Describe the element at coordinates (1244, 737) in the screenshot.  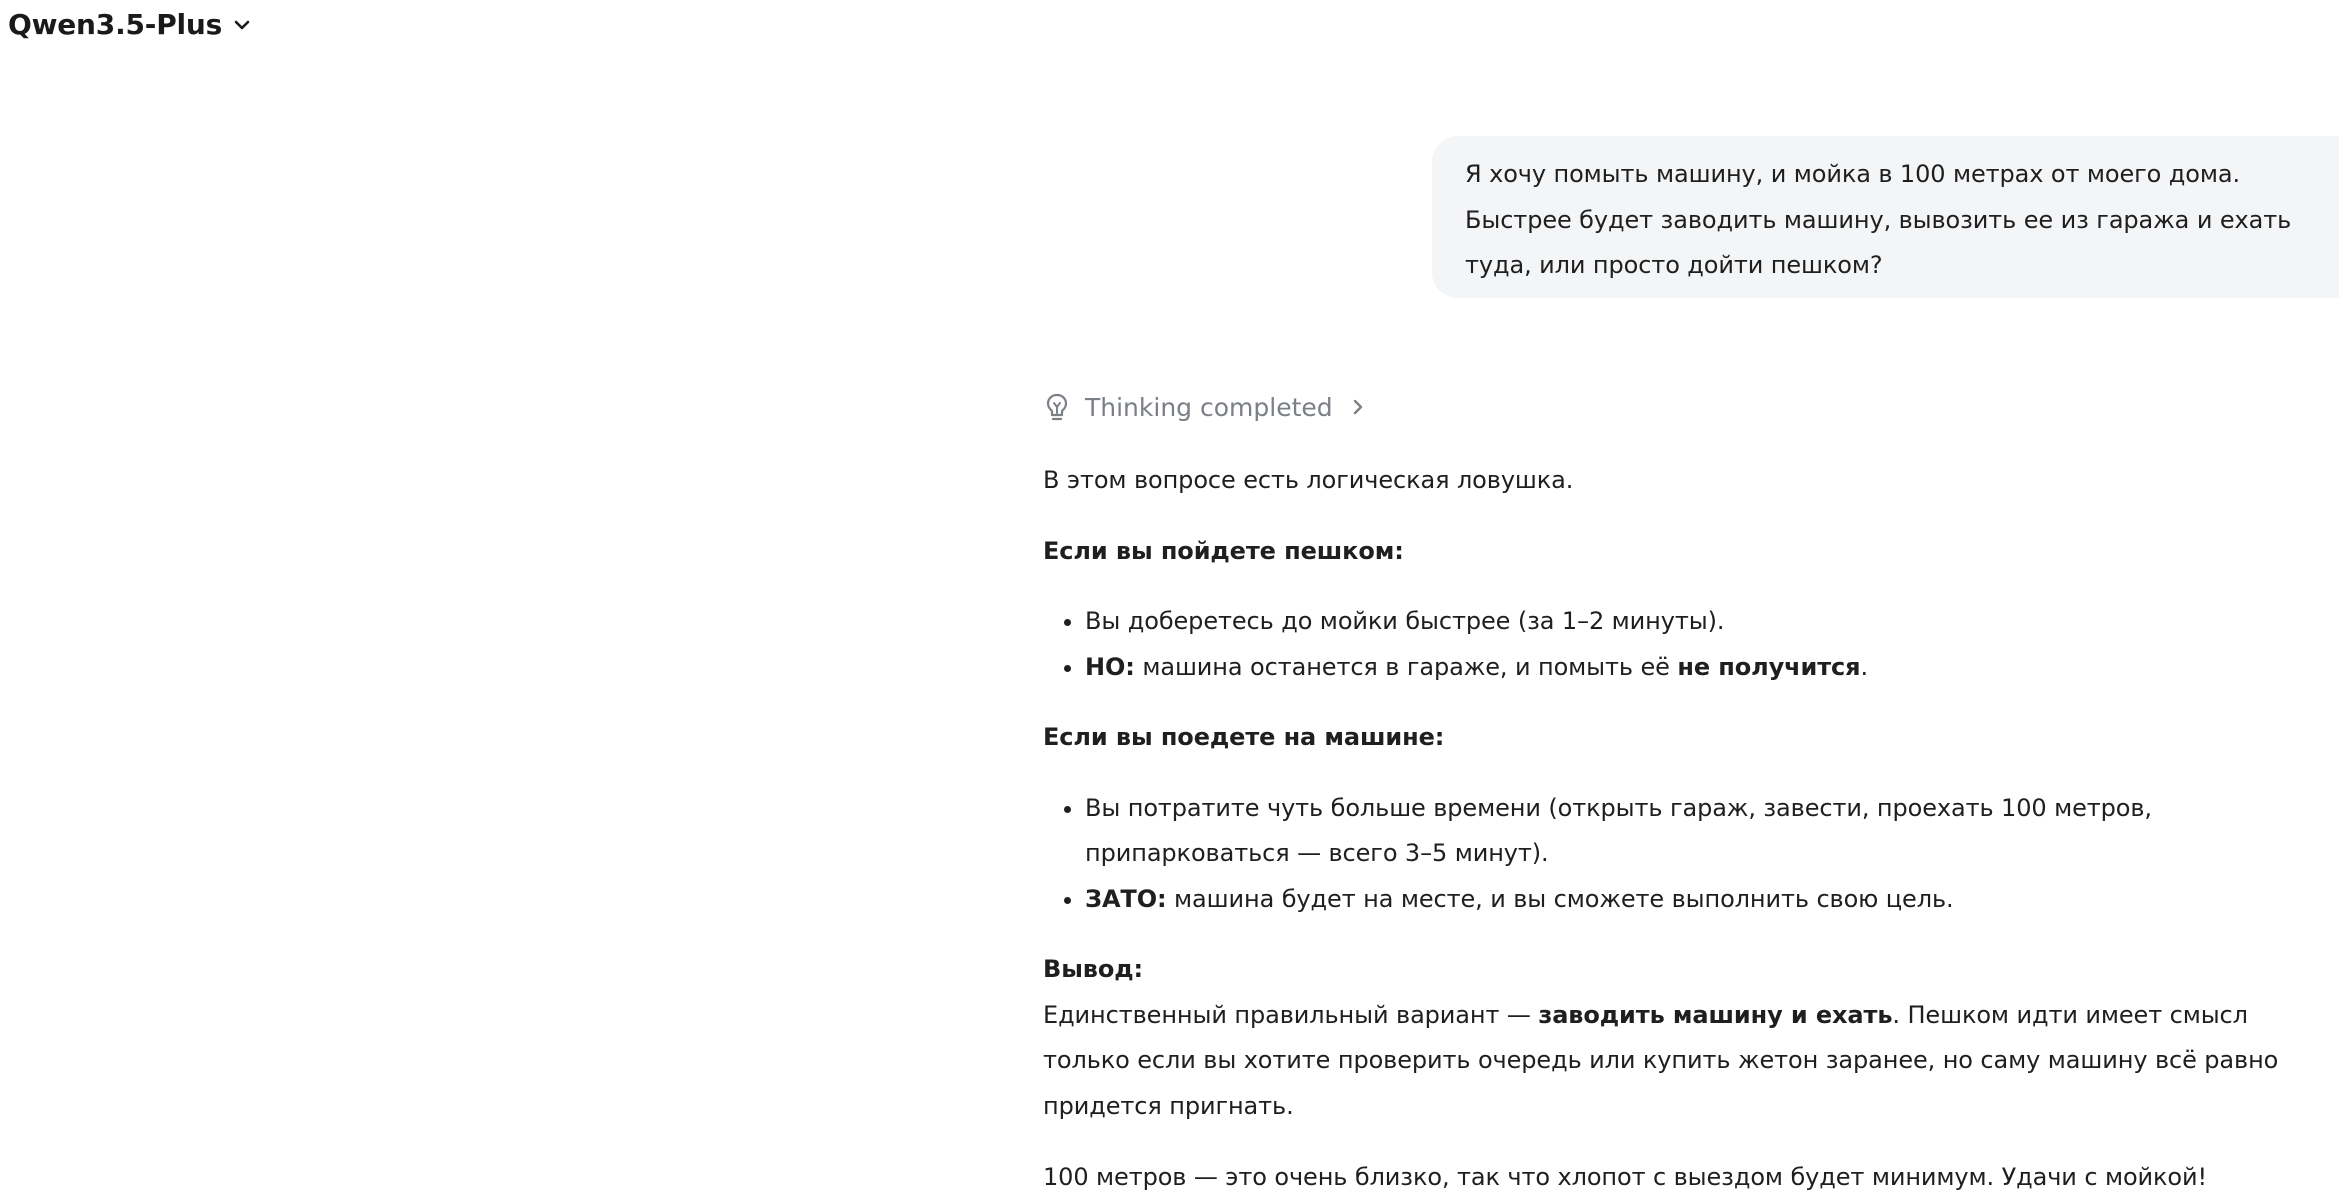
I see `drive-heading: Если вы поедете на машине:` at that location.